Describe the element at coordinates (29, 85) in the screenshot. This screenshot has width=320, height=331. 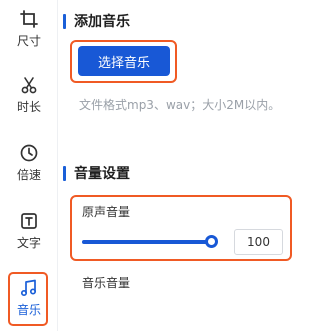
I see `scissors-icon` at that location.